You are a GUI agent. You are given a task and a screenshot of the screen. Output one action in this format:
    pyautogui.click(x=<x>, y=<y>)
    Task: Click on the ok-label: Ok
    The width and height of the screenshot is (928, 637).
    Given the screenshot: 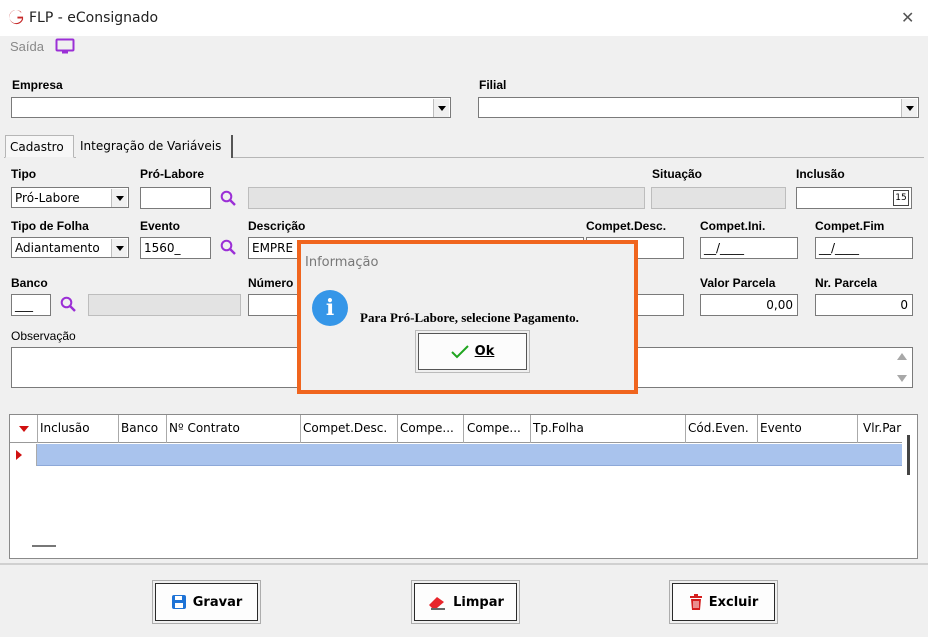 What is the action you would take?
    pyautogui.click(x=484, y=351)
    